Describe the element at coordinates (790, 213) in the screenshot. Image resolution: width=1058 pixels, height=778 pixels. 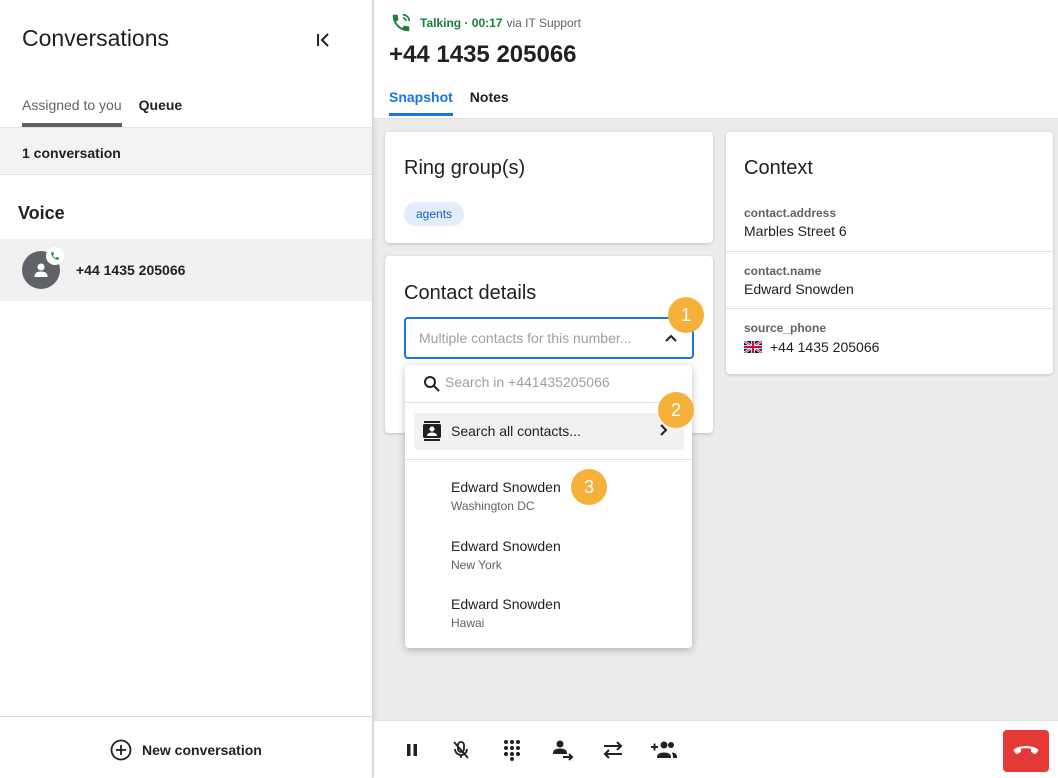
I see `context-field-label: contact.address` at that location.